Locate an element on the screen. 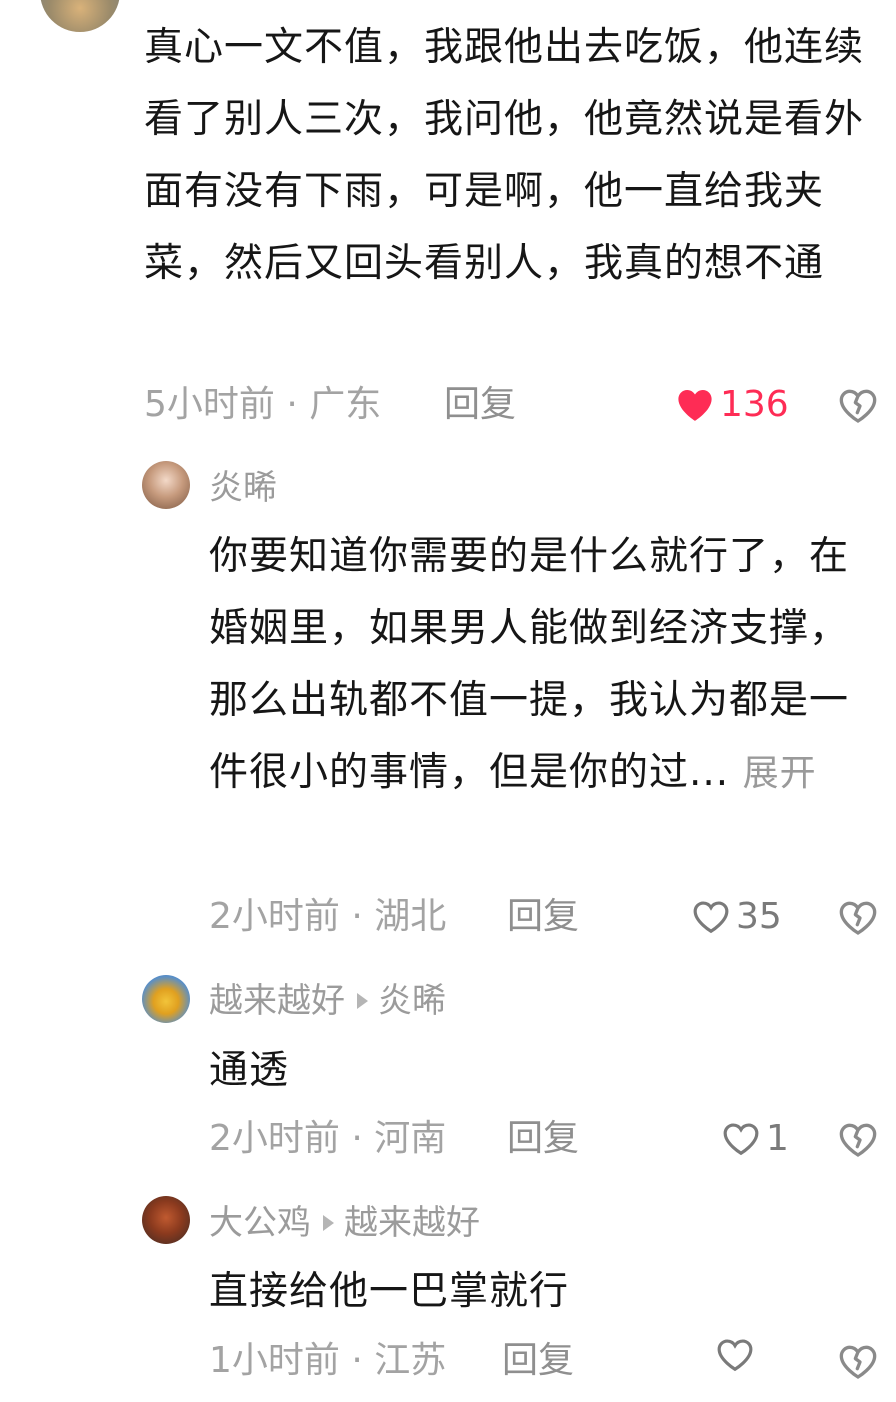 The height and width of the screenshot is (1402, 896). reply-3-like-button is located at coordinates (738, 1355).